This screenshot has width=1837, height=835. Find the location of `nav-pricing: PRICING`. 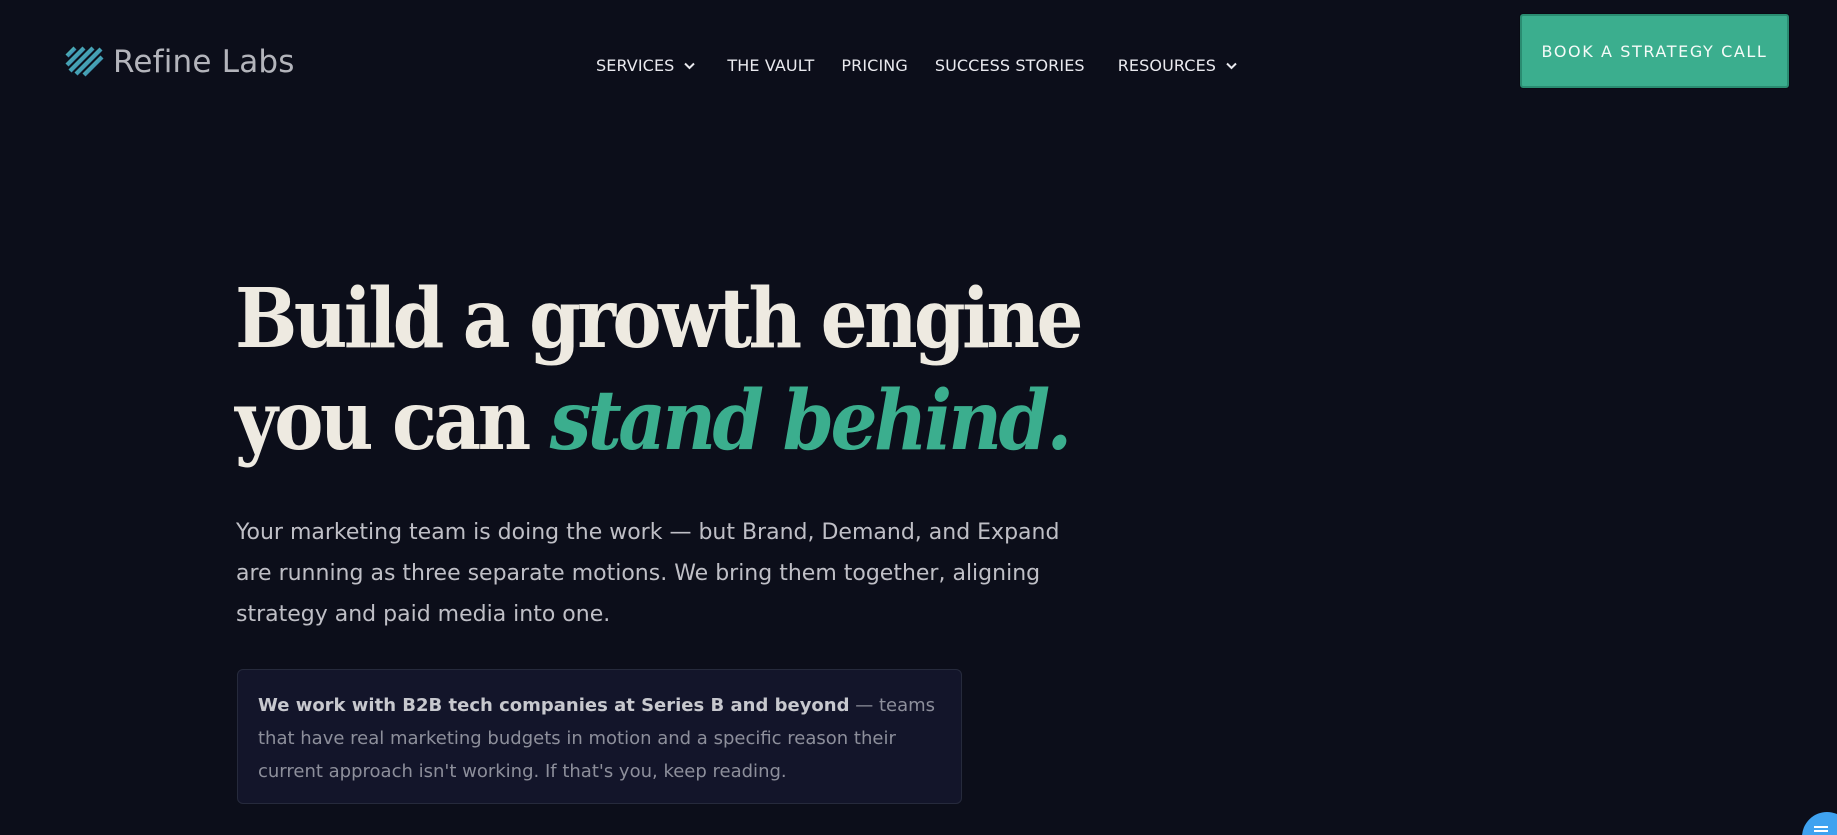

nav-pricing: PRICING is located at coordinates (874, 65).